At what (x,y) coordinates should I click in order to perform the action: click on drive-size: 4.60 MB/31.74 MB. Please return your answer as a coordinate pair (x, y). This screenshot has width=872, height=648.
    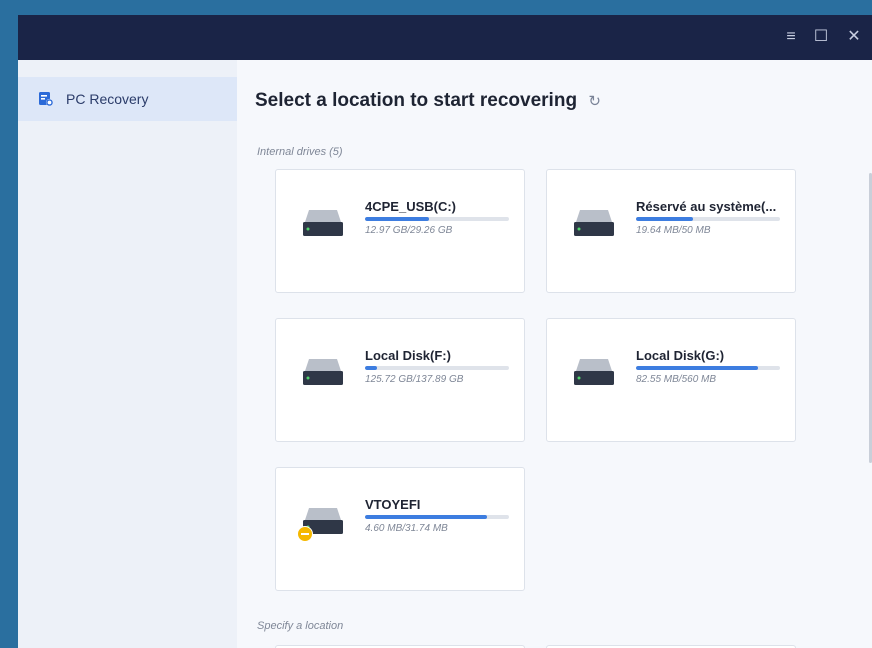
    Looking at the image, I should click on (406, 528).